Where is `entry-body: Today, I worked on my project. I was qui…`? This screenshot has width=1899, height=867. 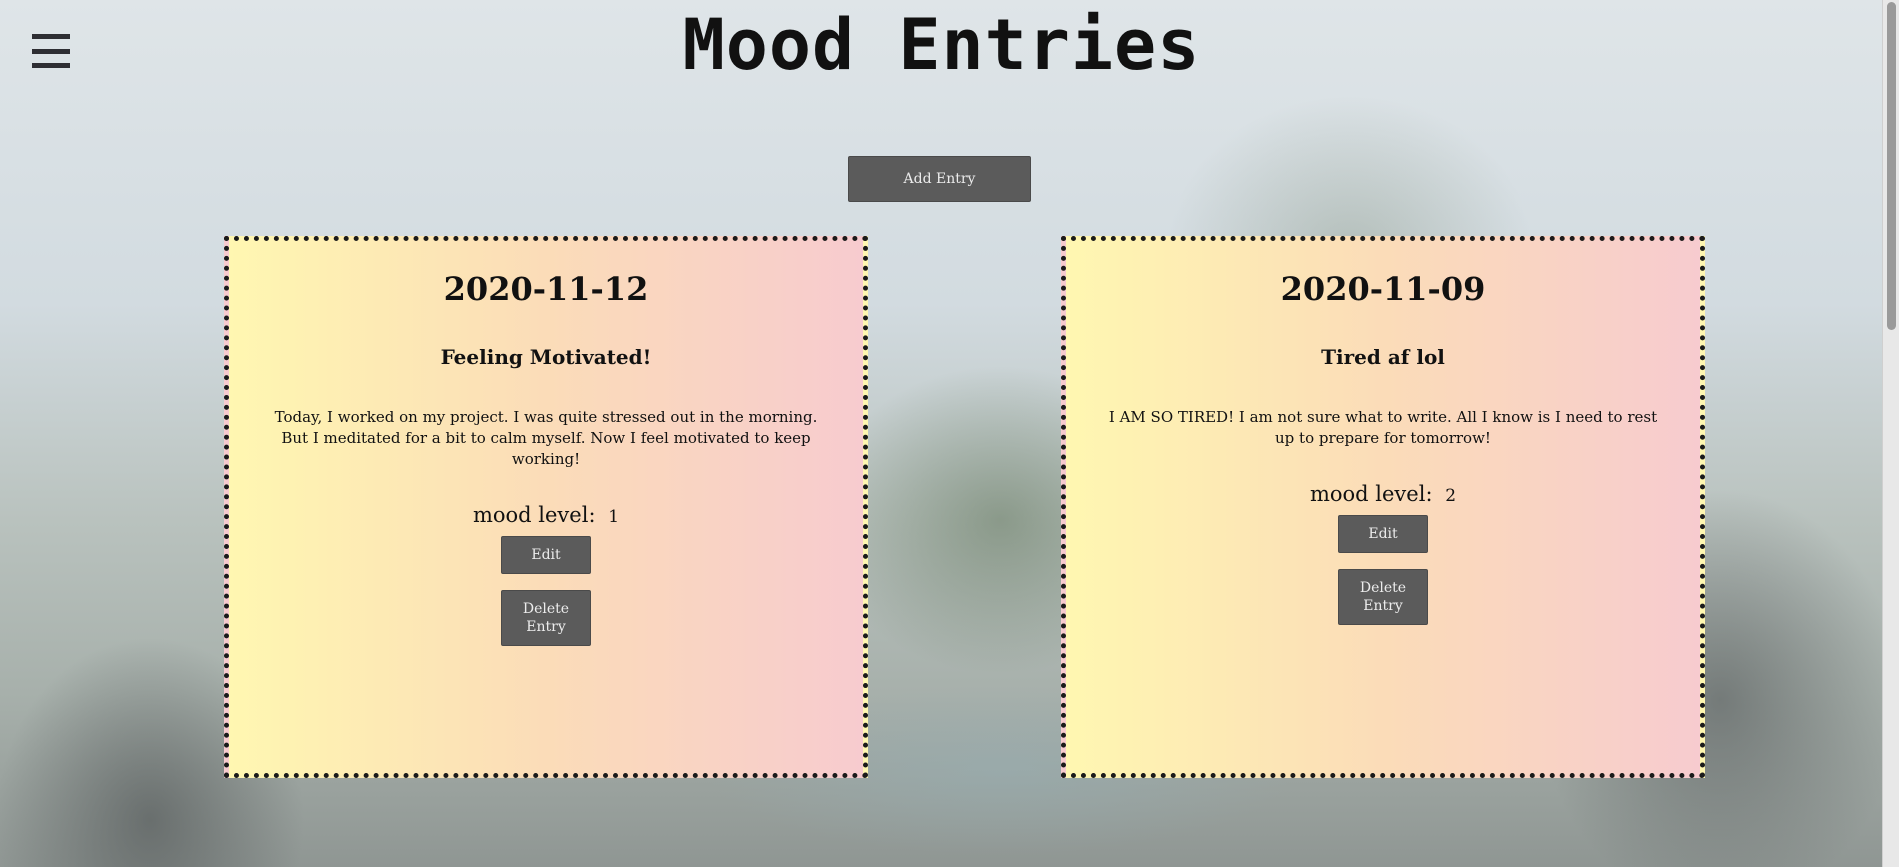 entry-body: Today, I worked on my project. I was qui… is located at coordinates (546, 438).